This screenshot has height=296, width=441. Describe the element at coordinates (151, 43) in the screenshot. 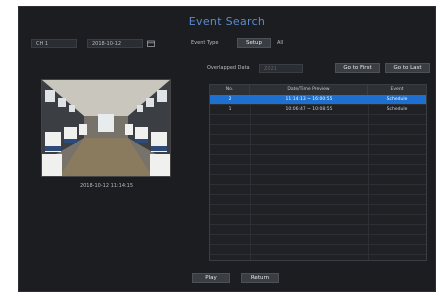

I see `calendar-icon` at that location.